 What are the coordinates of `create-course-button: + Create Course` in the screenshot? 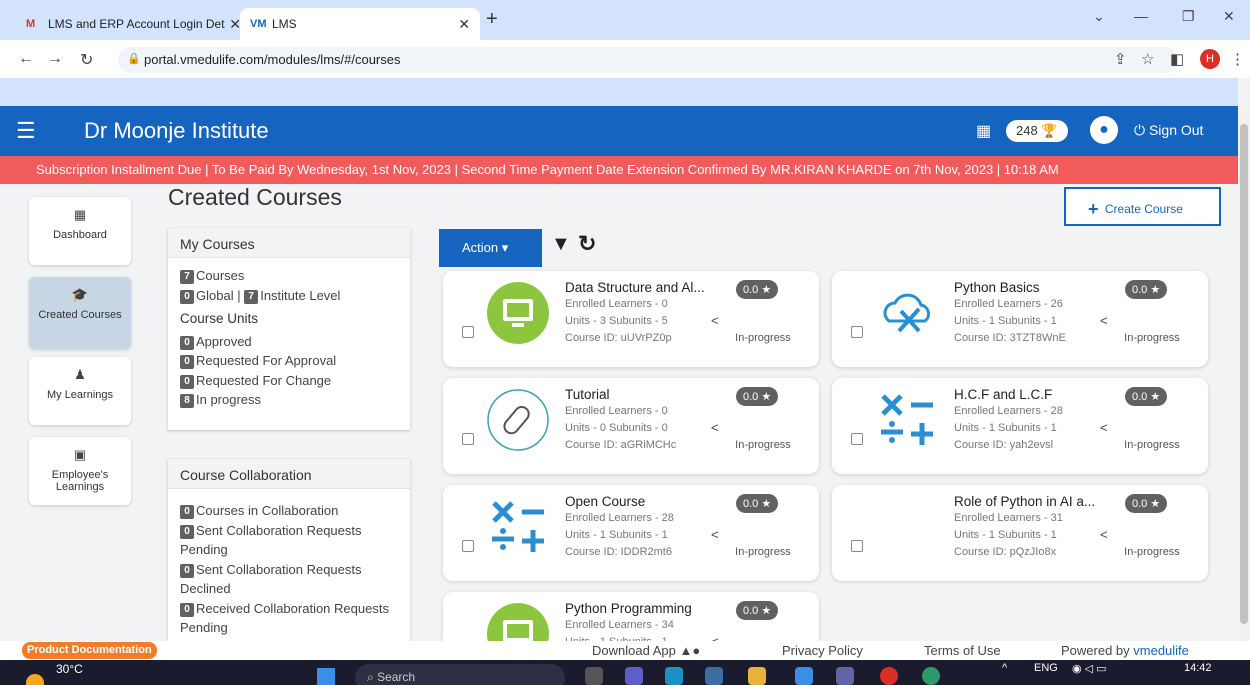 It's located at (1142, 206).